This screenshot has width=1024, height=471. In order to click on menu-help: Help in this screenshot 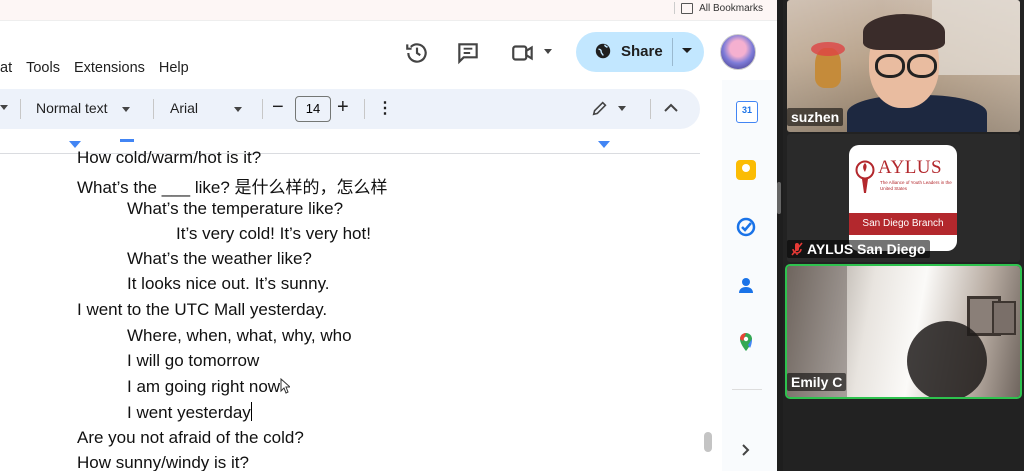, I will do `click(174, 68)`.